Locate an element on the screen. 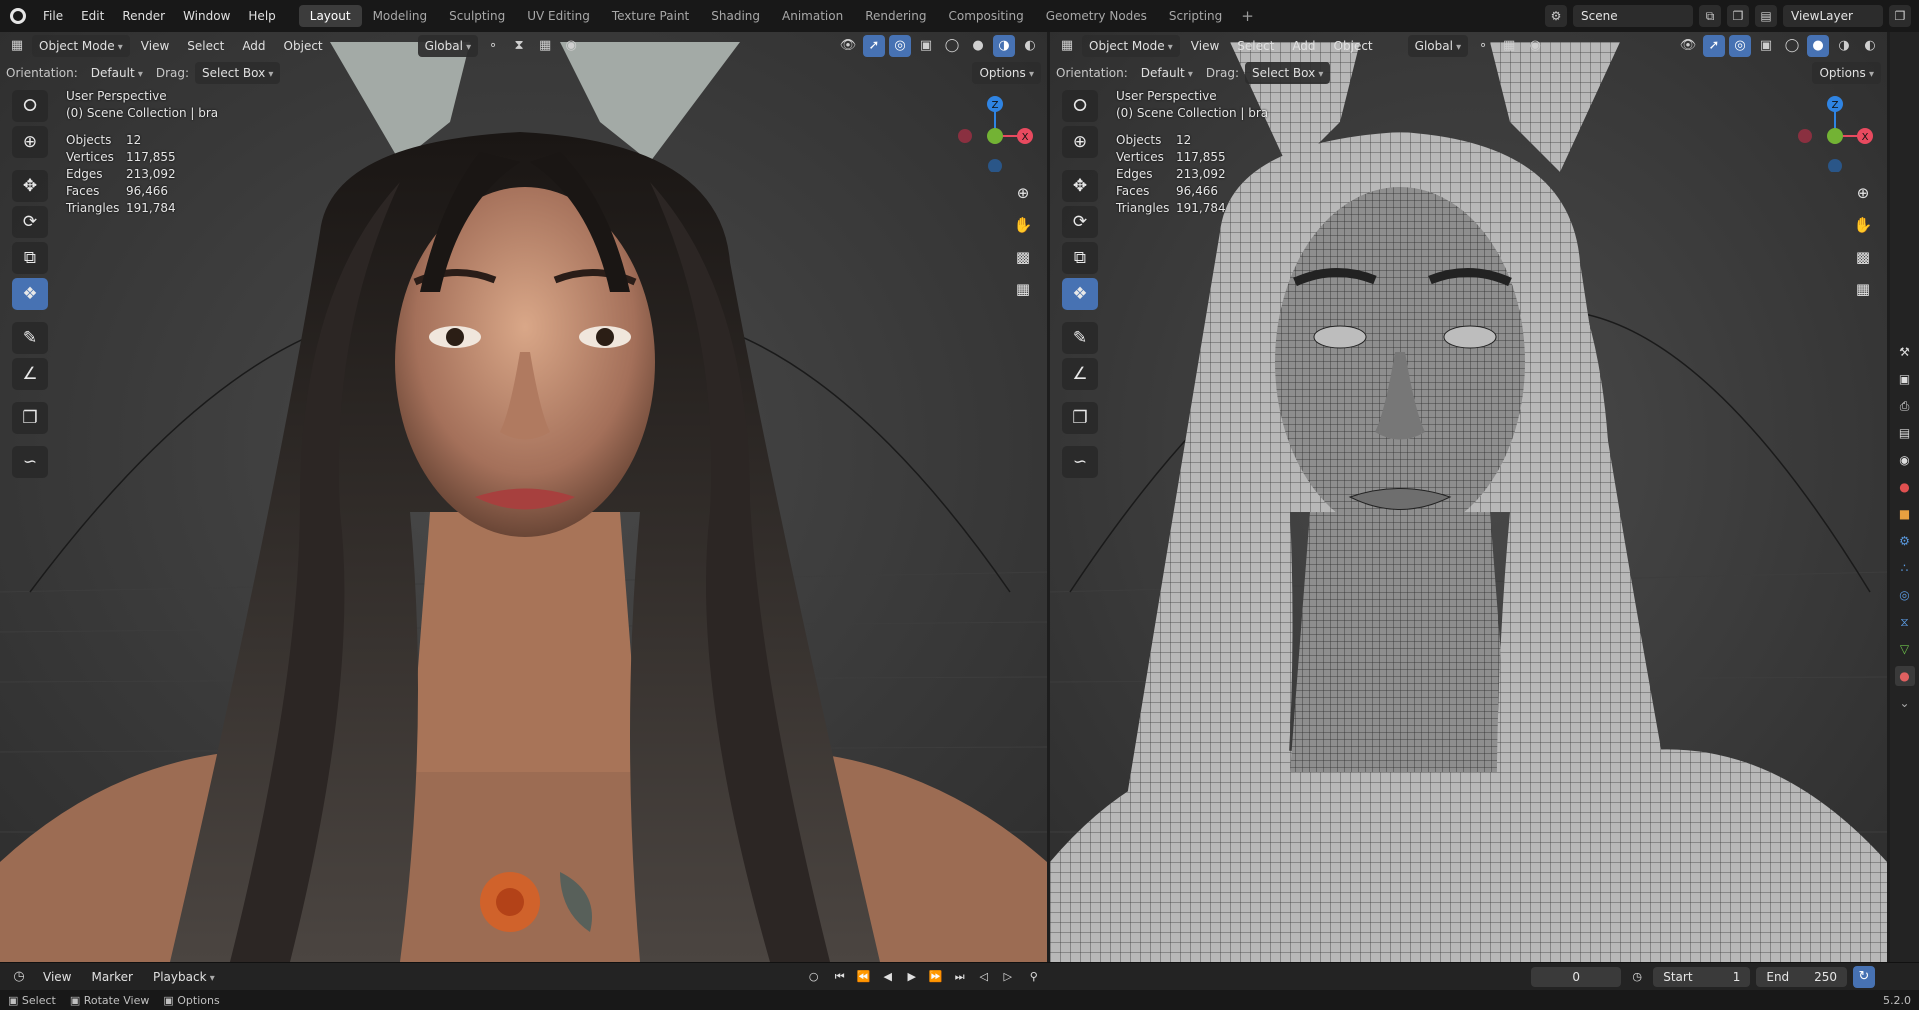  constraints-properties-icon: ⧖ is located at coordinates (1905, 622).